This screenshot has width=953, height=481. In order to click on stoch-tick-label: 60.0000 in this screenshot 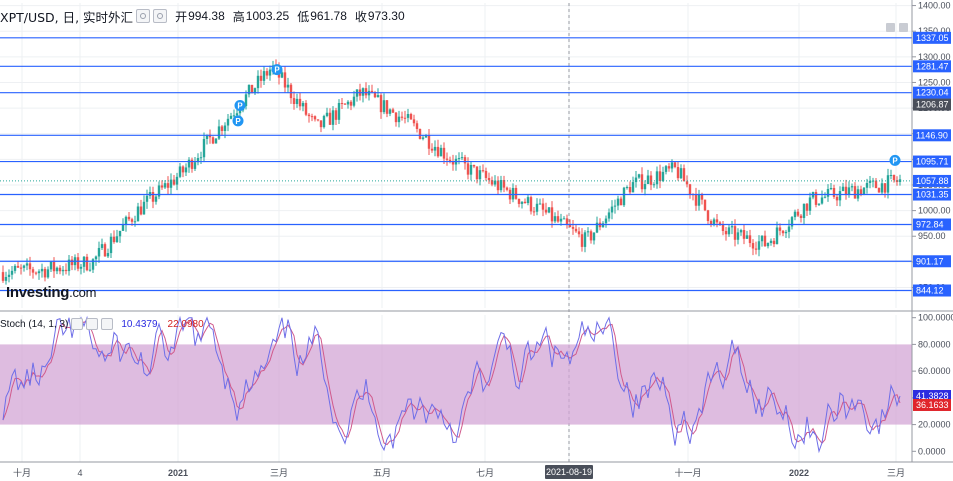, I will do `click(934, 371)`.